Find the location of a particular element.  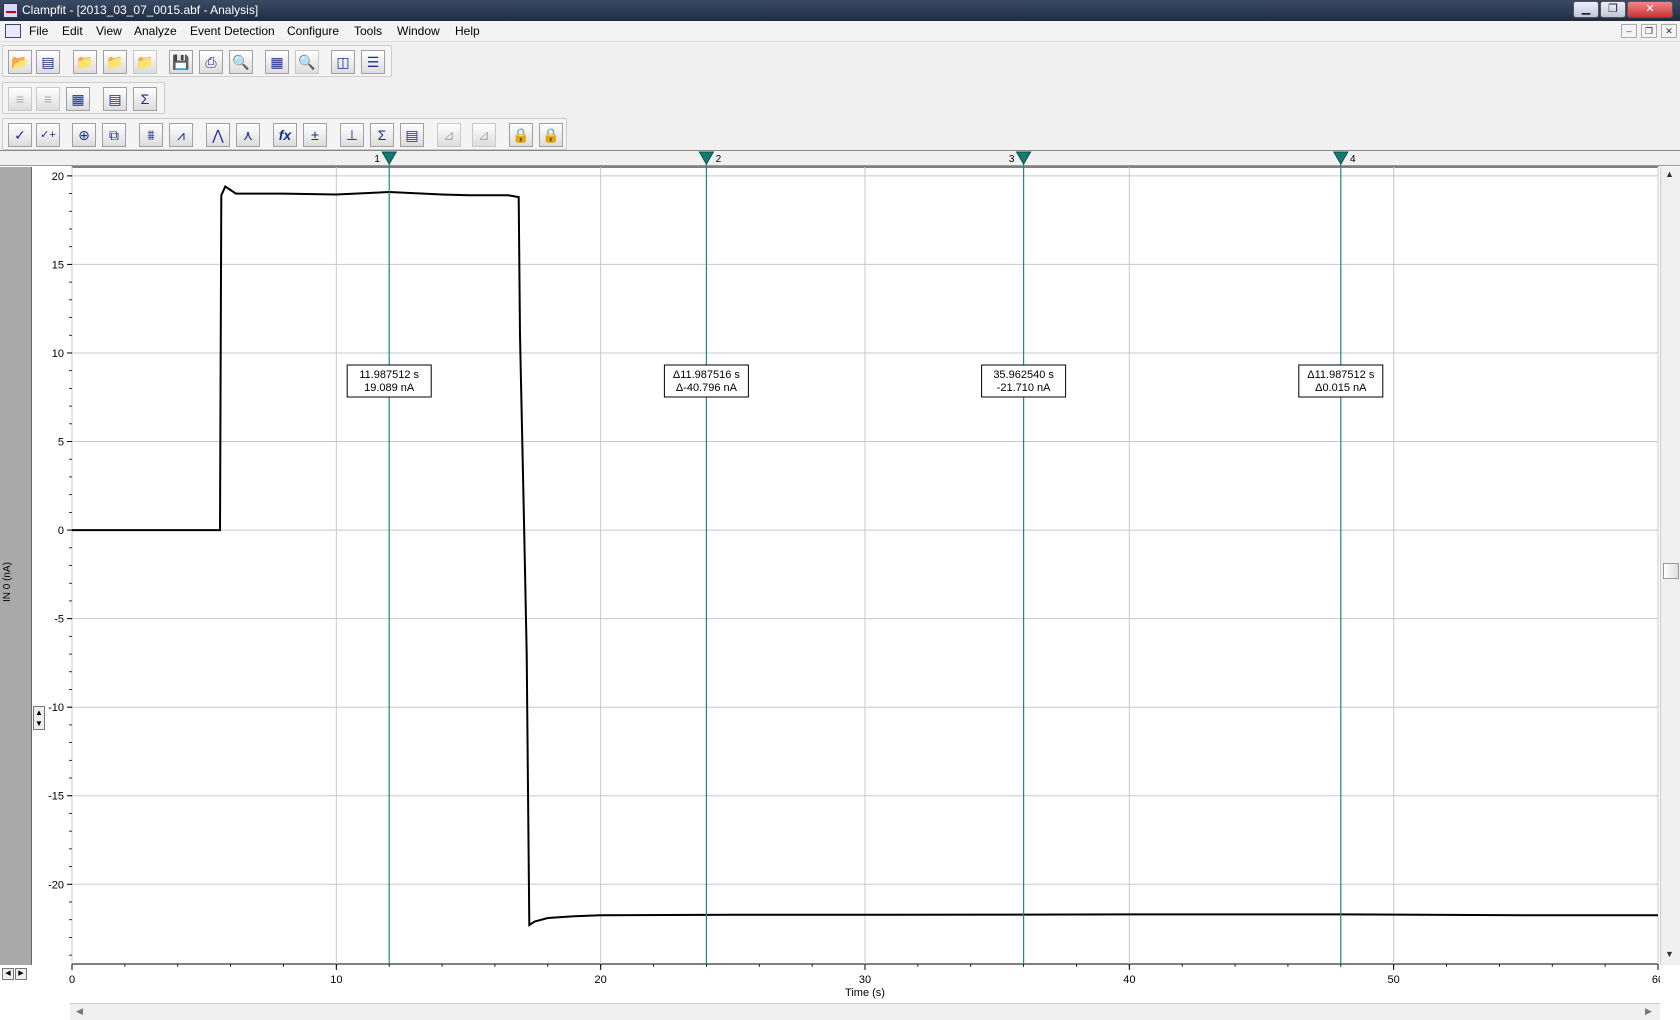

mdi-restore-button: ❐ is located at coordinates (1649, 31).